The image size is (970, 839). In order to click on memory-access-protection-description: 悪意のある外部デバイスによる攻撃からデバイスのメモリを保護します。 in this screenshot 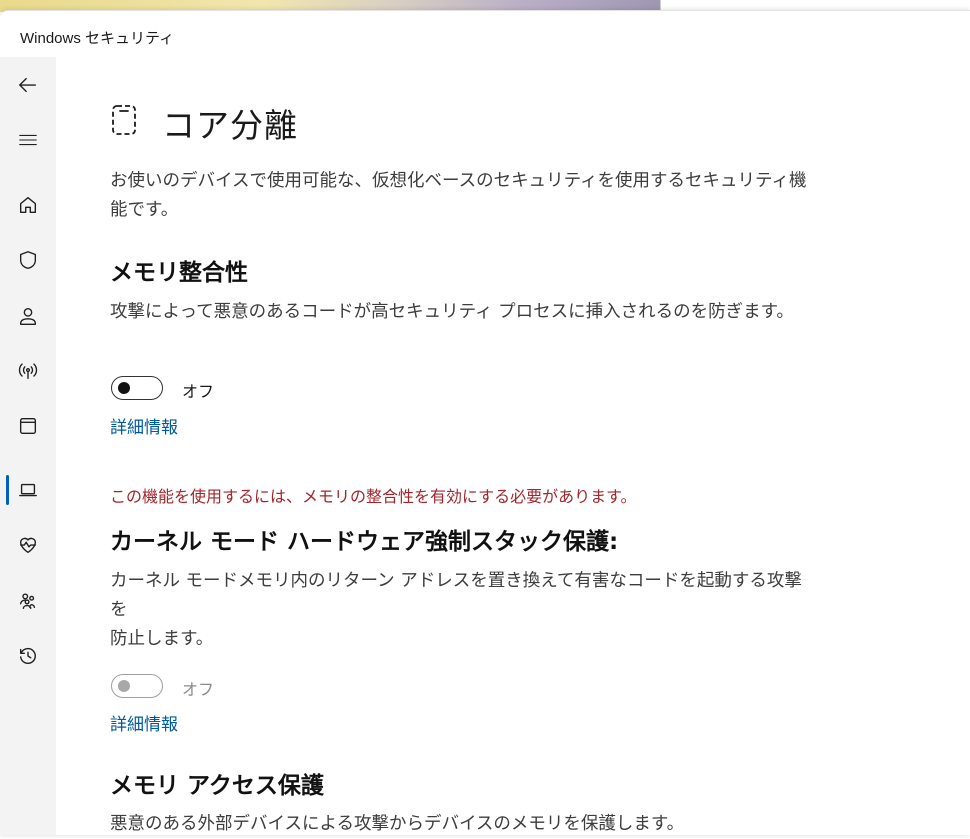, I will do `click(397, 824)`.